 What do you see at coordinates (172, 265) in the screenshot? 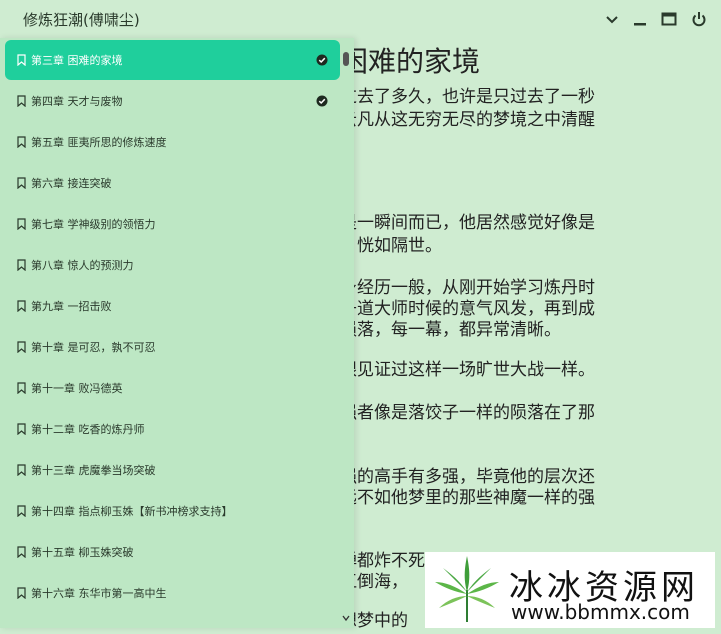
I see `chapter-item: 第八章 惊人的预测力` at bounding box center [172, 265].